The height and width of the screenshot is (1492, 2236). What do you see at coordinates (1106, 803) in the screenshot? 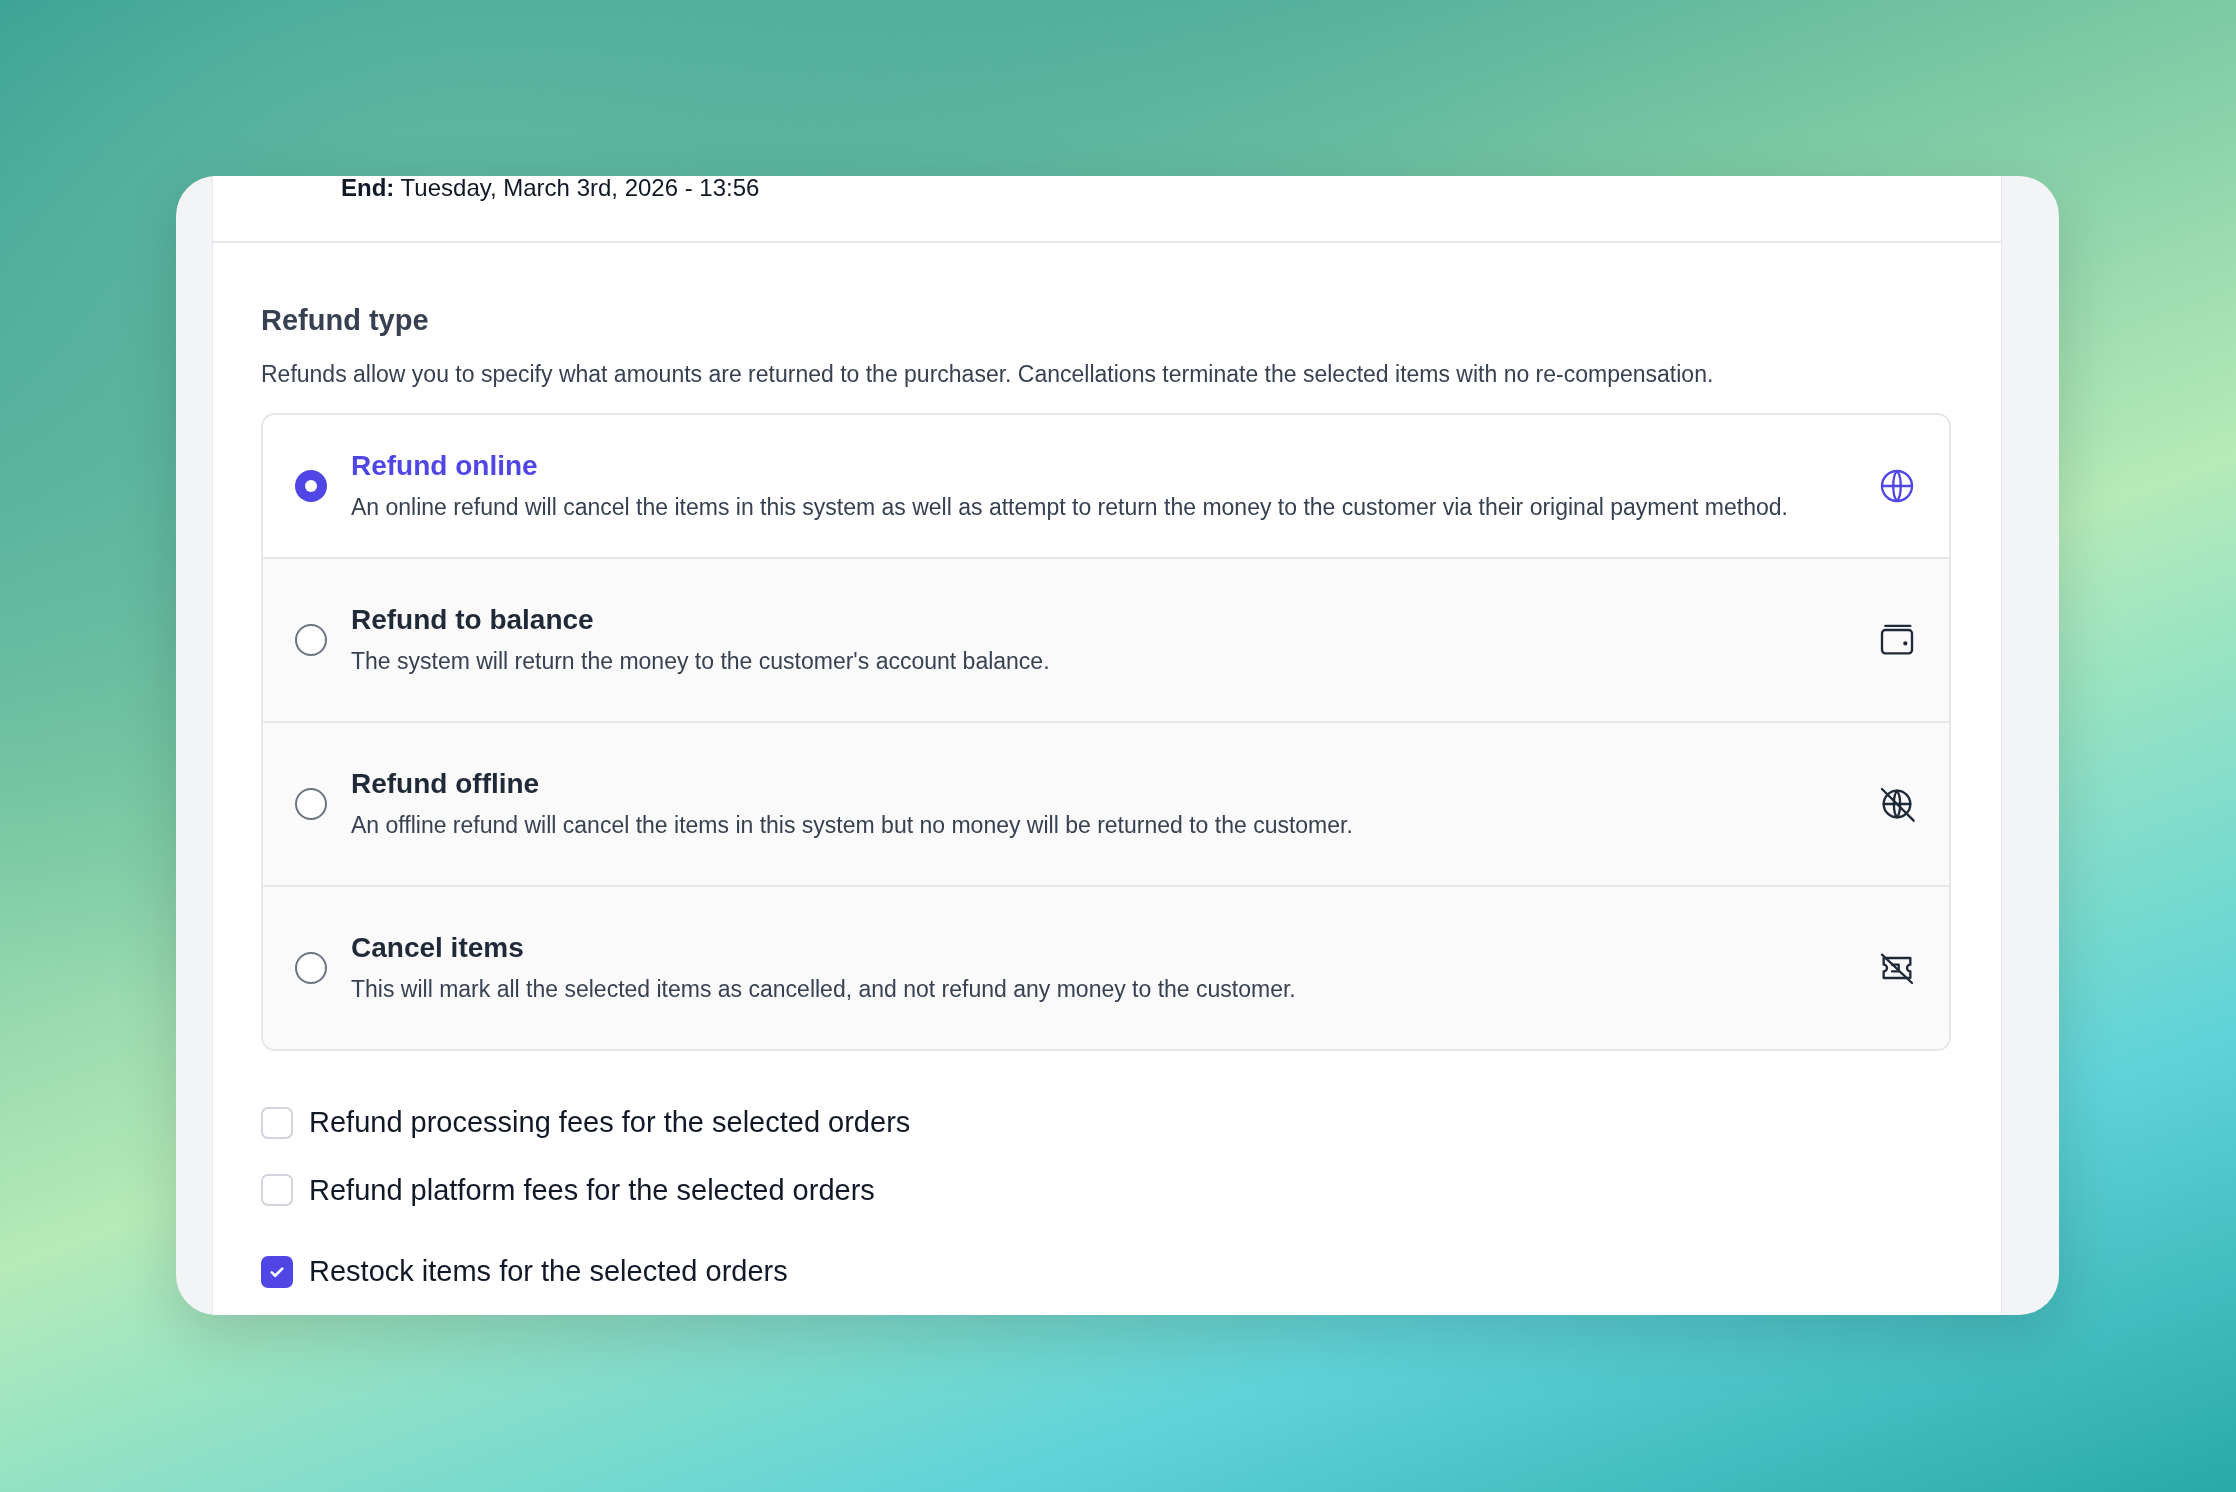
I see `refund-option: Refund offline An offline refund will cancel the items in this system but no money will be returned to the customer.` at bounding box center [1106, 803].